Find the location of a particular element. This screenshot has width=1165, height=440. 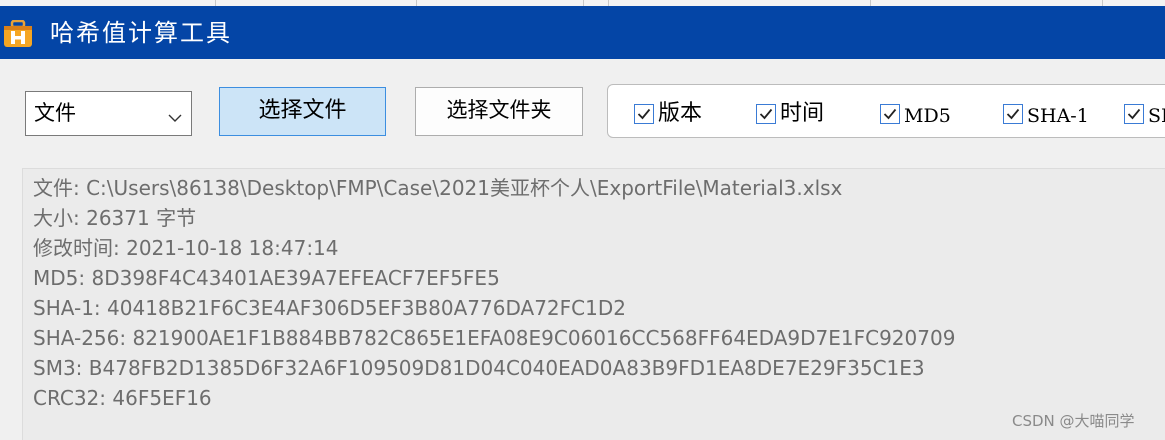

output-line-crc32: CRC32: 46F5EF16 is located at coordinates (122, 398).